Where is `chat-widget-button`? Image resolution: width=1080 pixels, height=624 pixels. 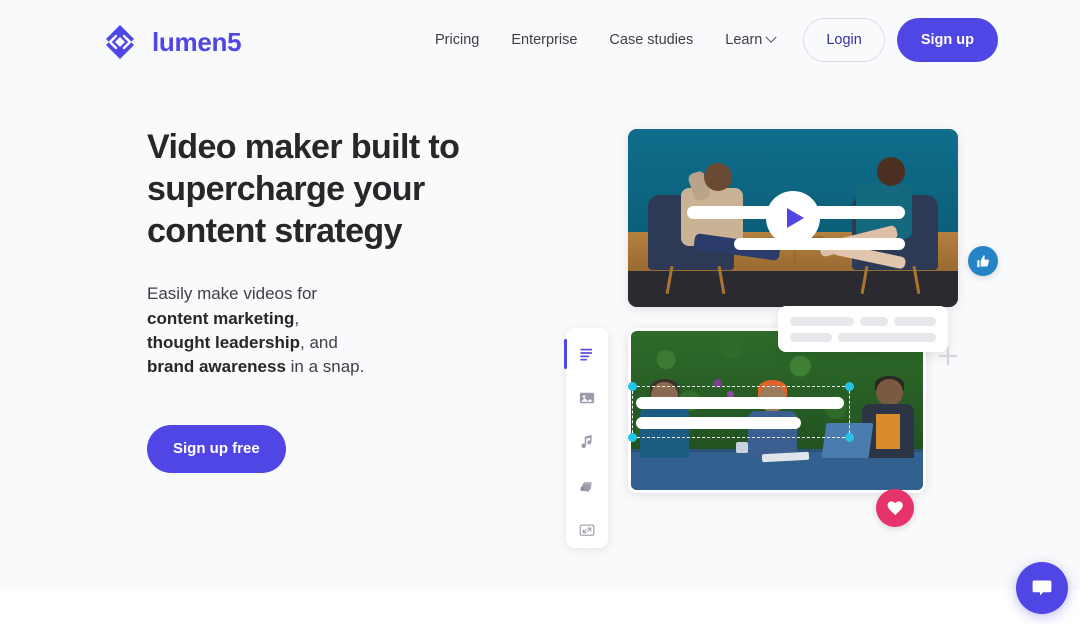 chat-widget-button is located at coordinates (1042, 588).